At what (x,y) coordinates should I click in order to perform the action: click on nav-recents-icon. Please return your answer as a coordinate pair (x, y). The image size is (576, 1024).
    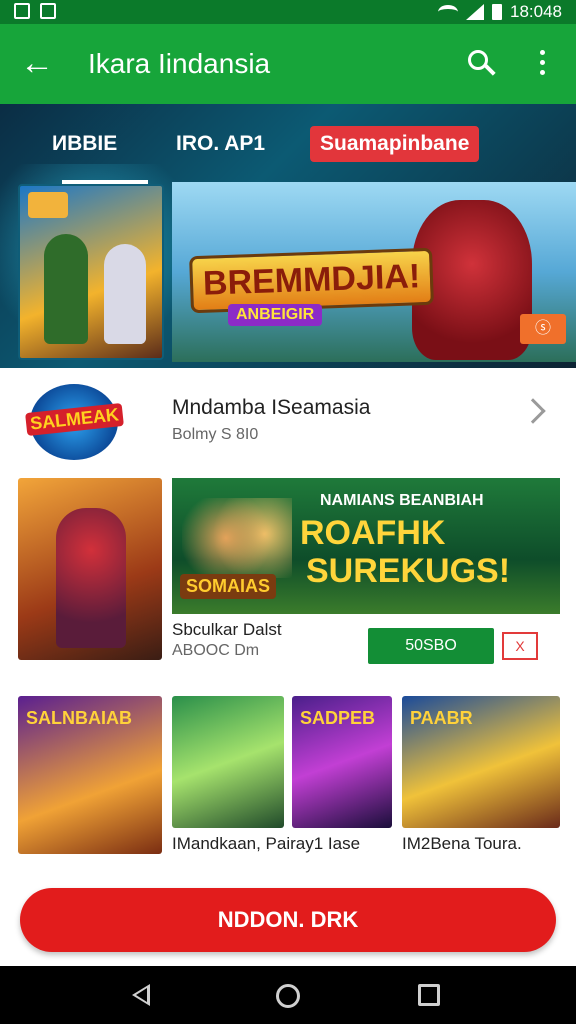
    Looking at the image, I should click on (429, 995).